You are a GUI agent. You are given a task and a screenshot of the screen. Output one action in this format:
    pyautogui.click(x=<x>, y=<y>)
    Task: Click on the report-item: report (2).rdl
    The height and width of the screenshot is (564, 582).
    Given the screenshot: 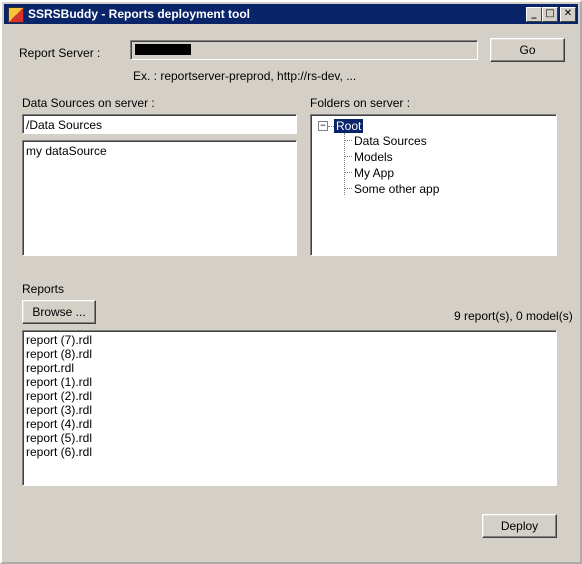 What is the action you would take?
    pyautogui.click(x=59, y=396)
    